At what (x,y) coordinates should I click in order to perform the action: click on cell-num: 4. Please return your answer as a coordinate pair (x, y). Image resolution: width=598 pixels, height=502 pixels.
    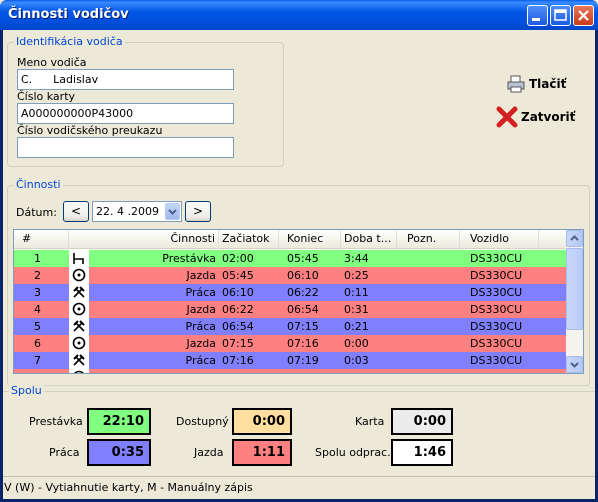
    Looking at the image, I should click on (37, 309).